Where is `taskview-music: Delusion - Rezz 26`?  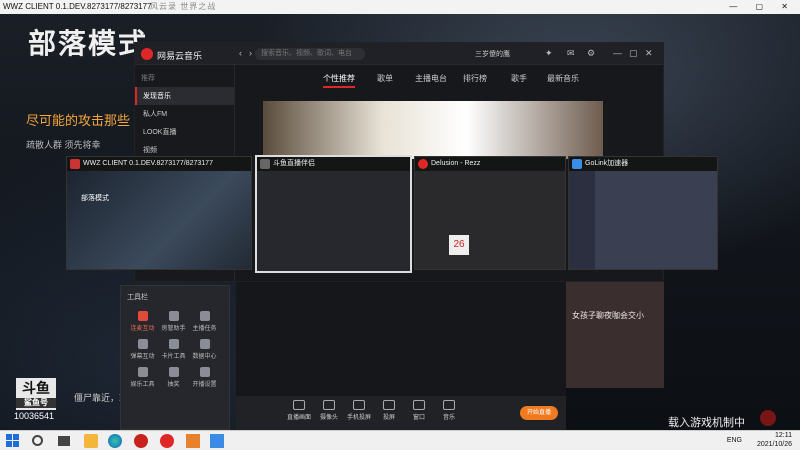 taskview-music: Delusion - Rezz 26 is located at coordinates (490, 213).